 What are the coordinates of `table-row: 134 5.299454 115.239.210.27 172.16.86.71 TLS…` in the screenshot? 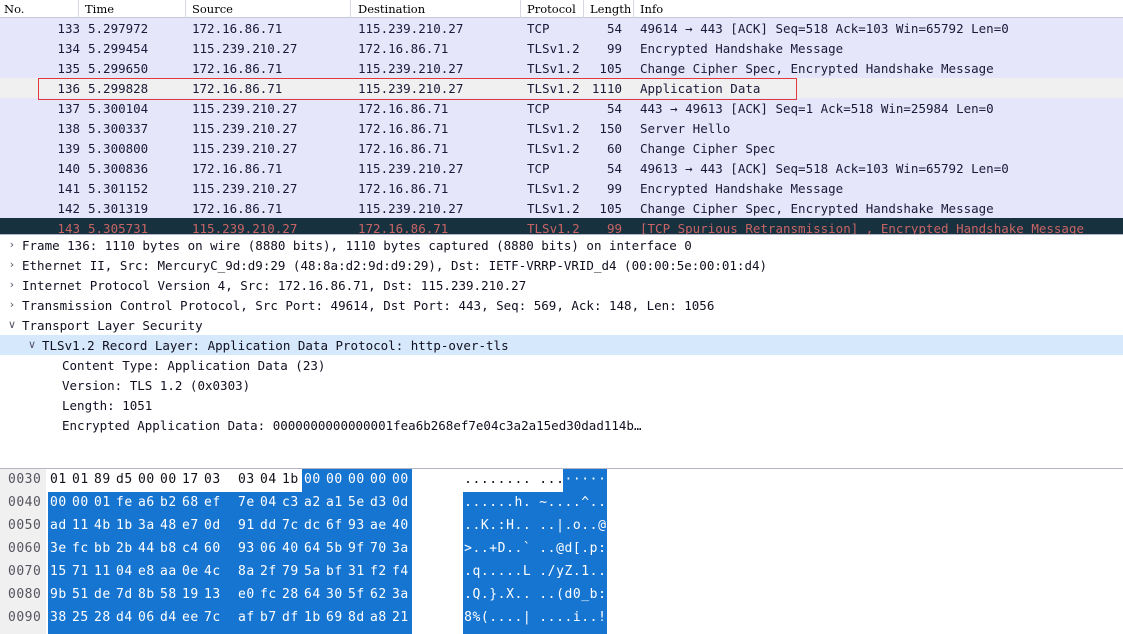 It's located at (561, 48).